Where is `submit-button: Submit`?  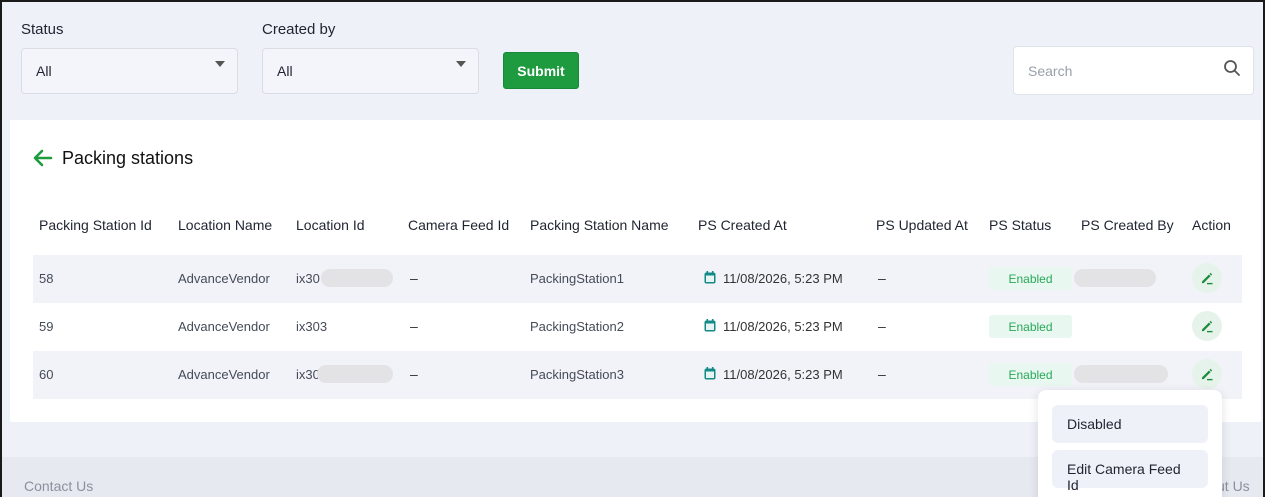
submit-button: Submit is located at coordinates (541, 70).